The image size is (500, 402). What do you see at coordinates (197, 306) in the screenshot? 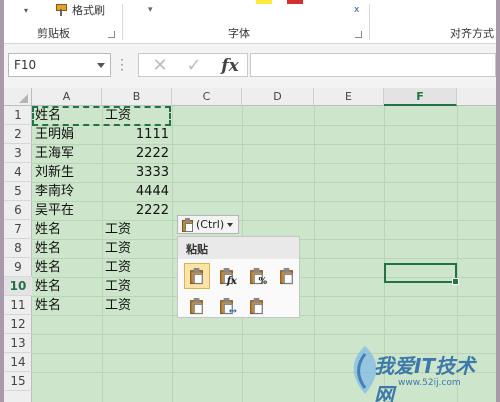
I see `paste-no-borders-icon` at bounding box center [197, 306].